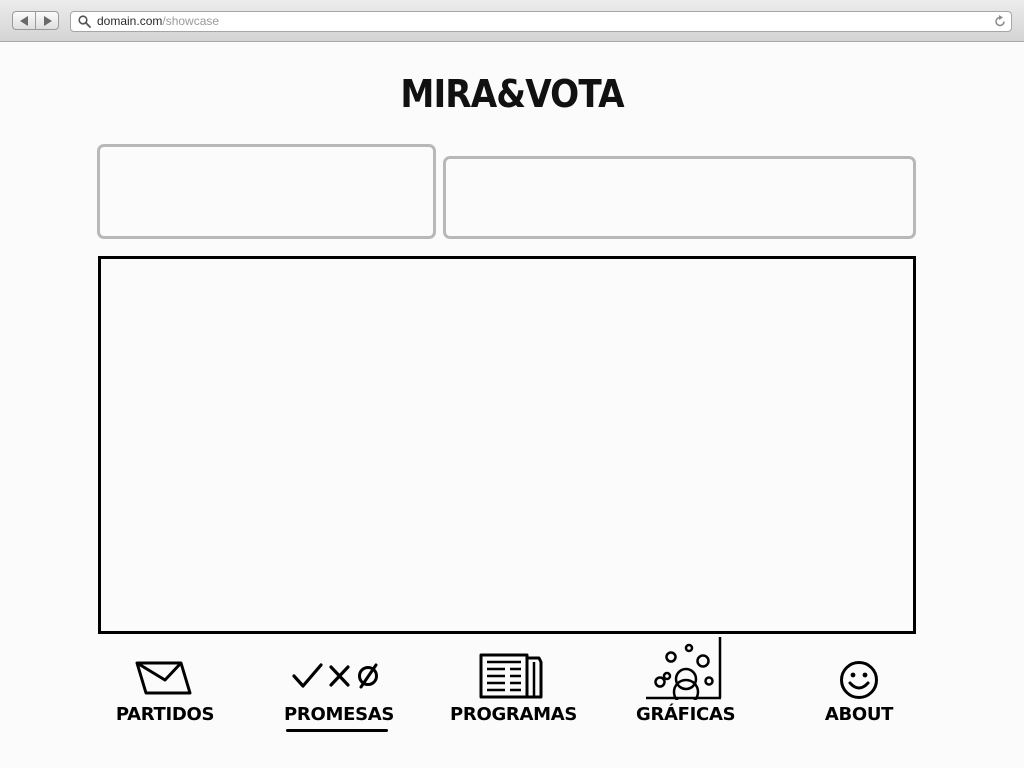  Describe the element at coordinates (130, 21) in the screenshot. I see `url-domain: domain.com` at that location.